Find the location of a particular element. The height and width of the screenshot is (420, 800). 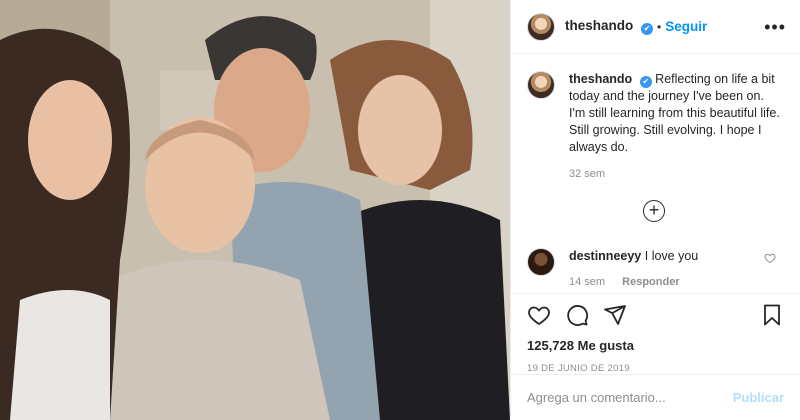

comment-icon is located at coordinates (577, 315).